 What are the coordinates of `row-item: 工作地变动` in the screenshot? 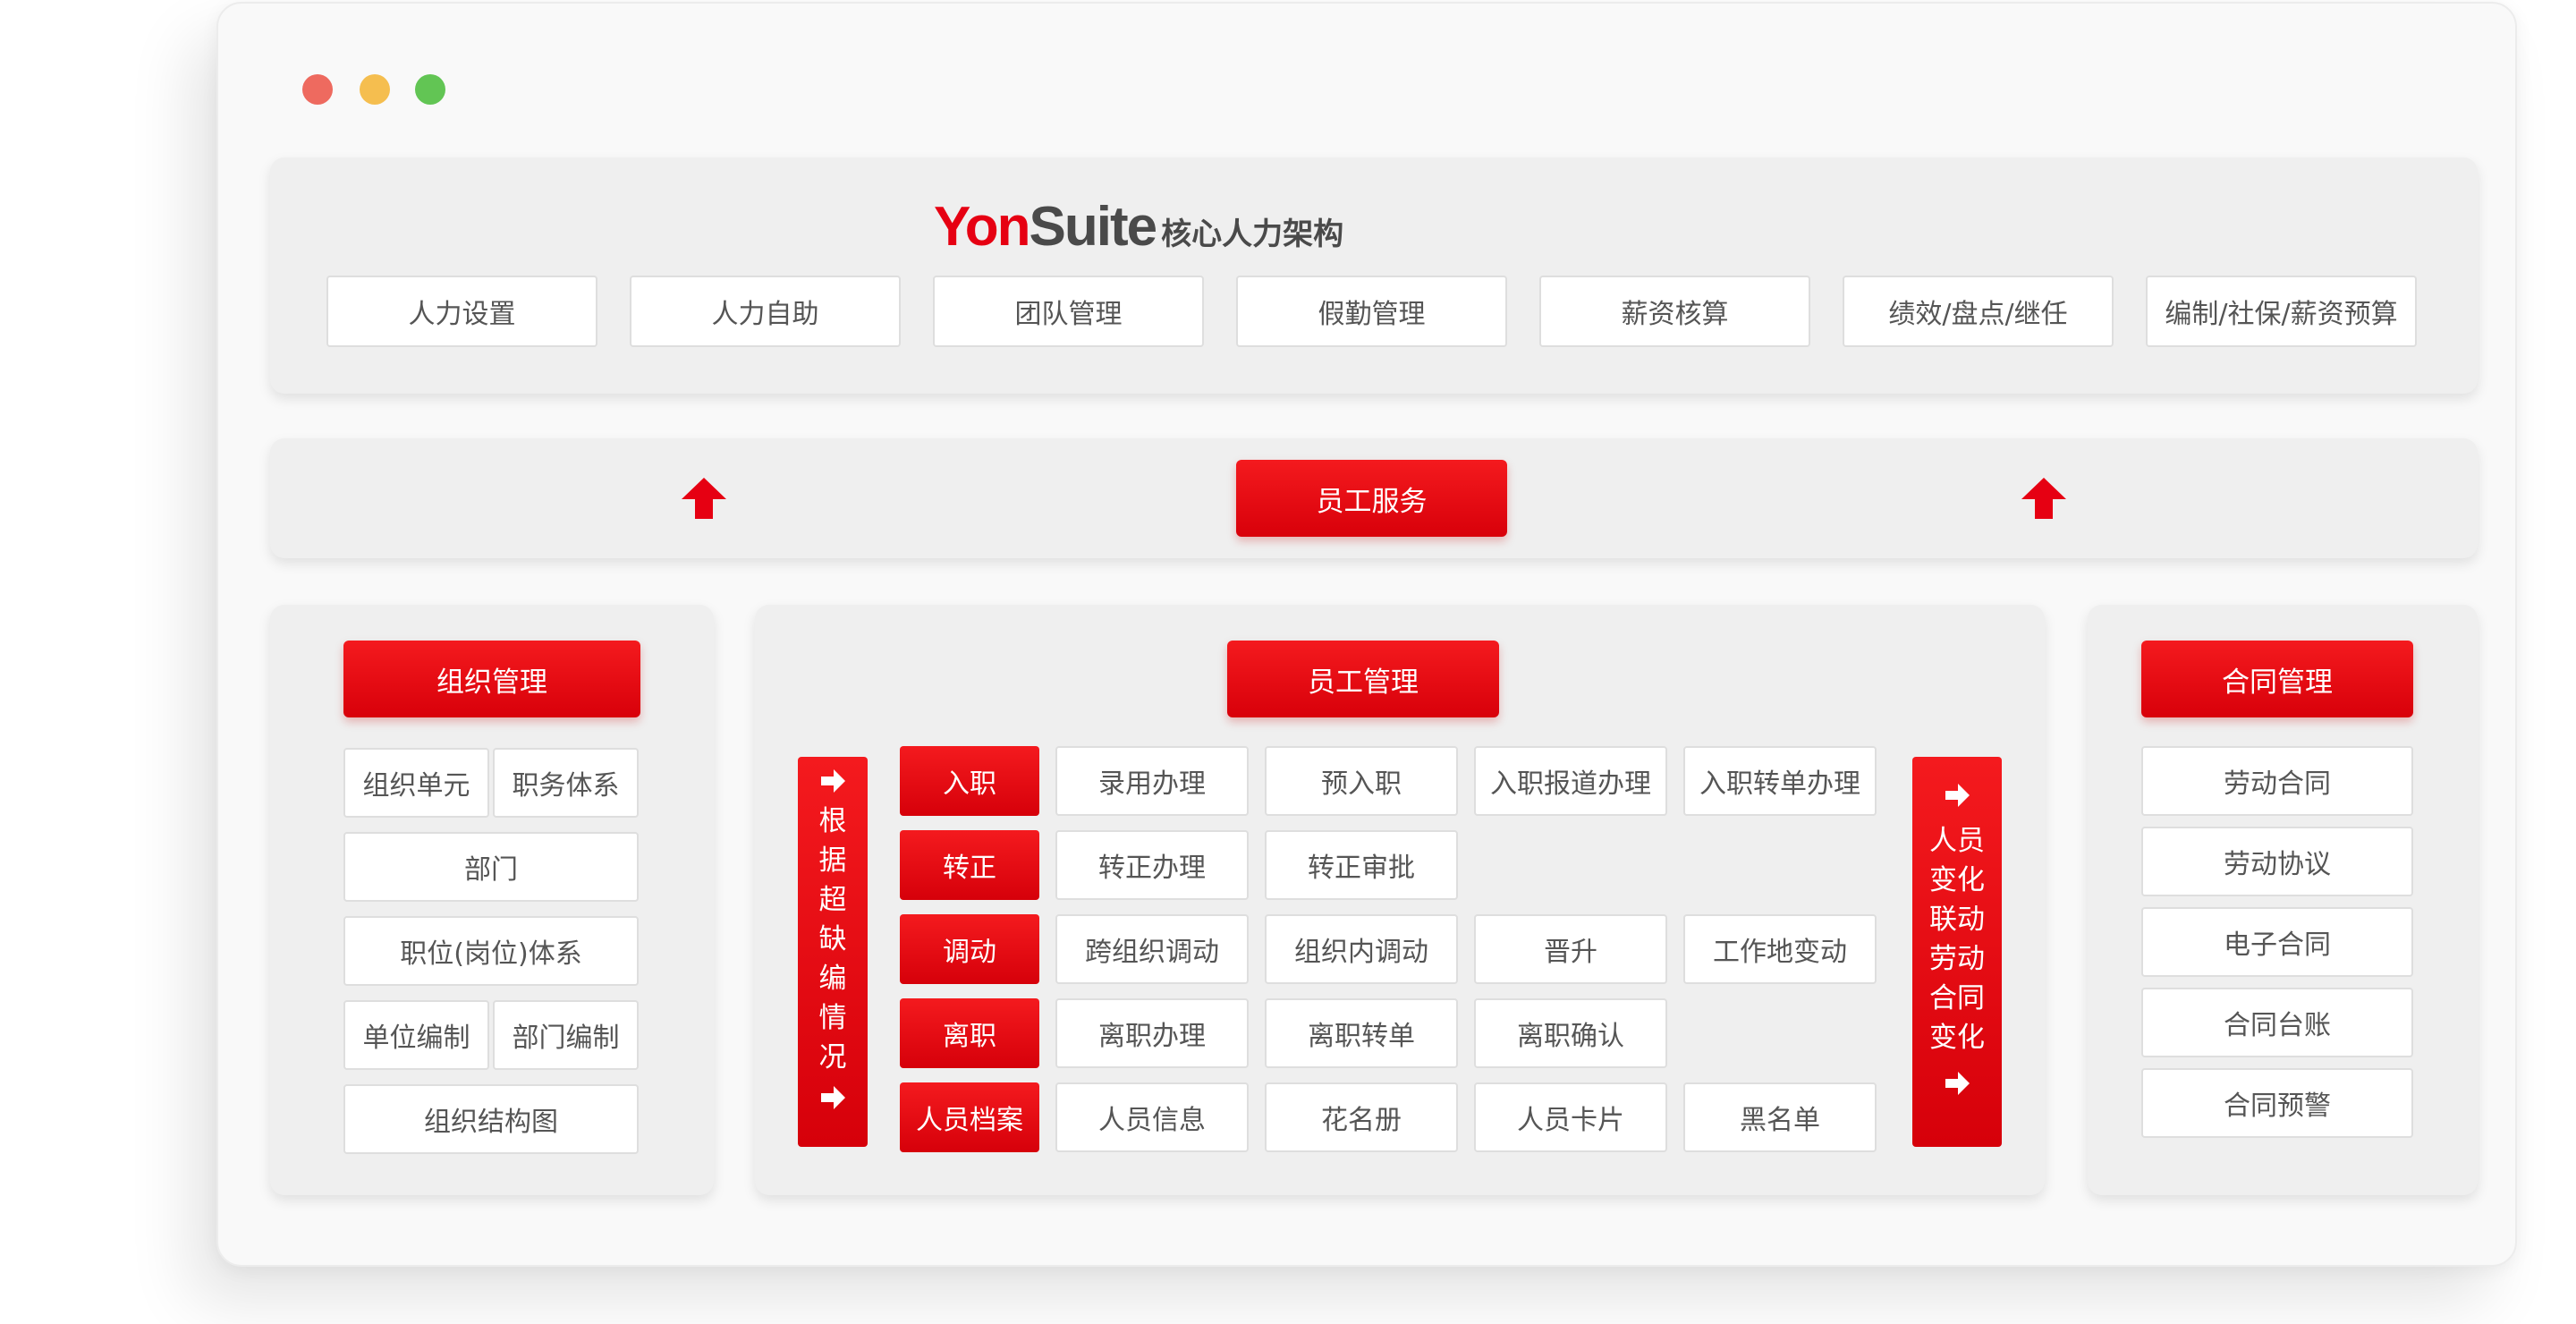 It's located at (1780, 949).